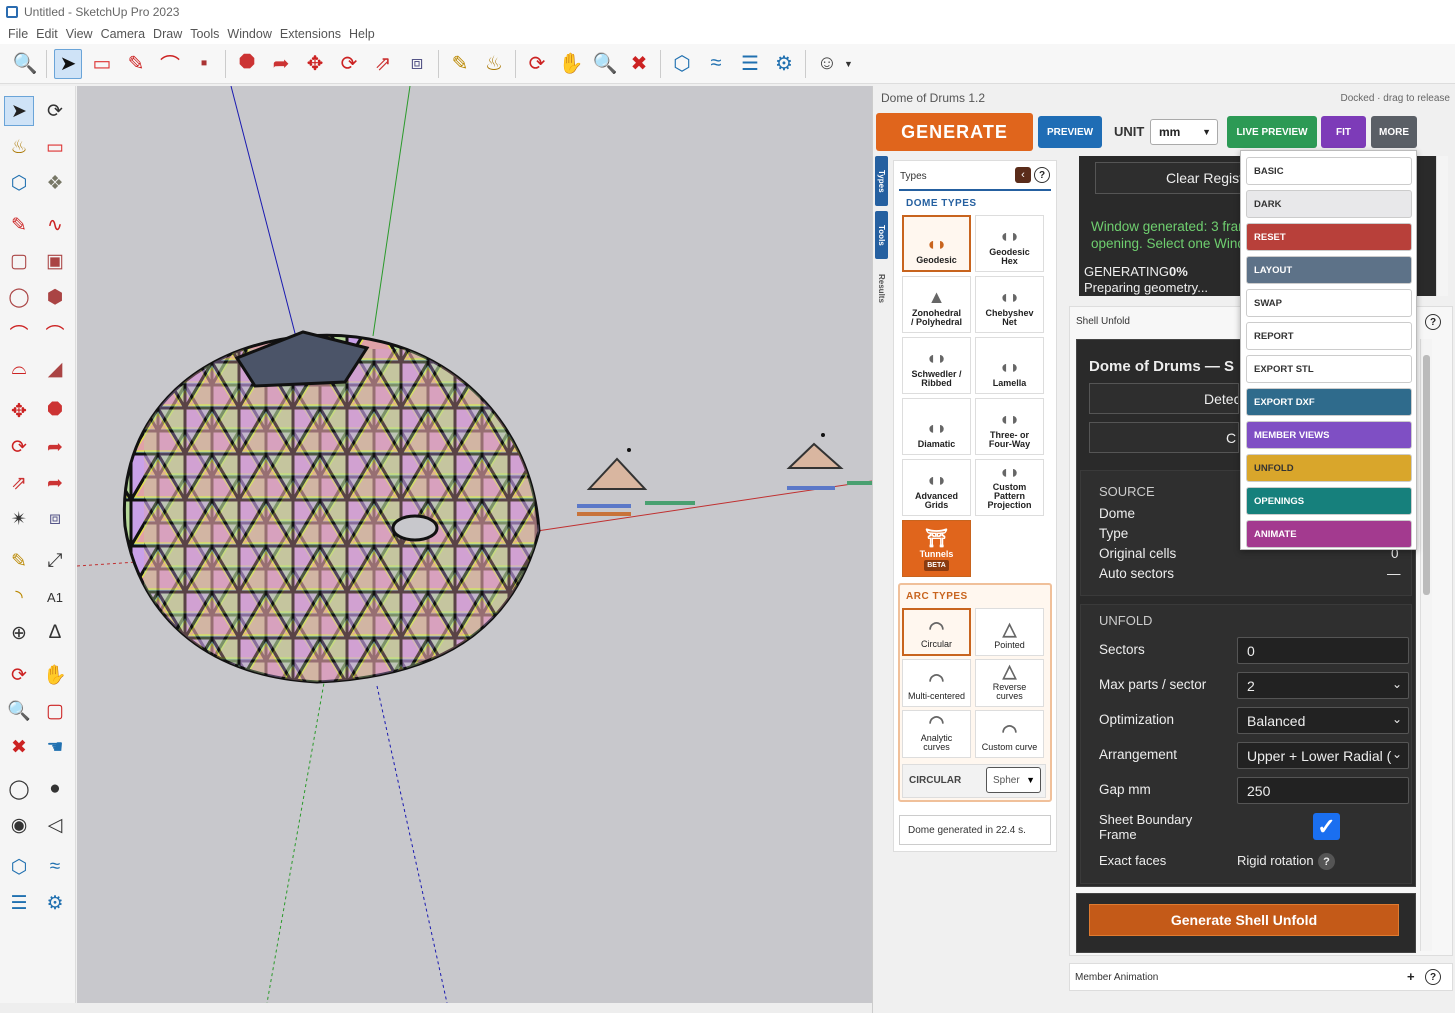 The height and width of the screenshot is (1013, 1455). I want to click on rectangle-tool-icon: ▢, so click(19, 261).